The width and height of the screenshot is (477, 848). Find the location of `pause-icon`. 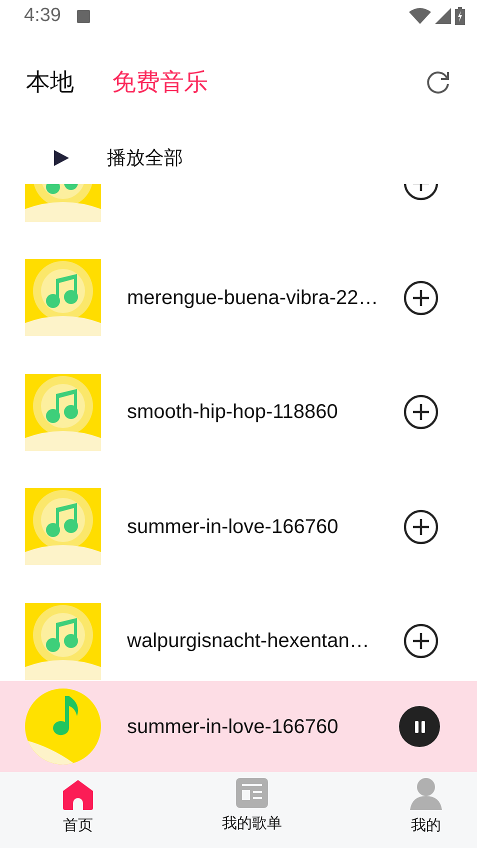

pause-icon is located at coordinates (420, 726).